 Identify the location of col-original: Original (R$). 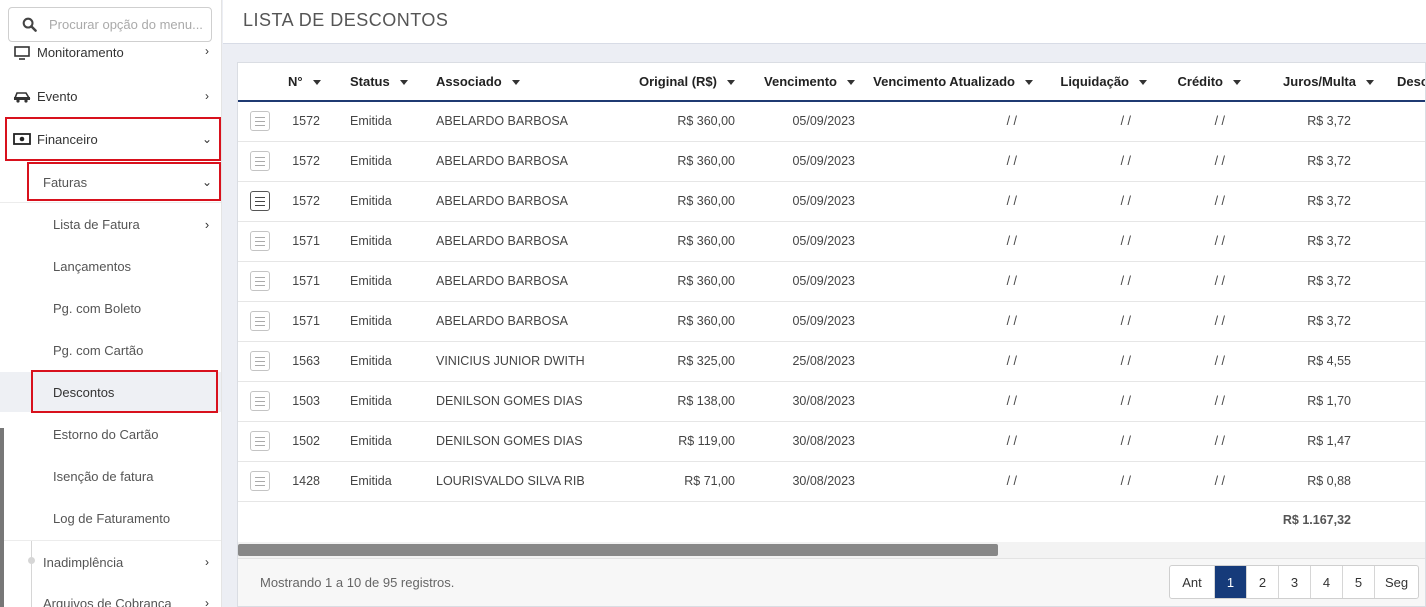
(661, 82).